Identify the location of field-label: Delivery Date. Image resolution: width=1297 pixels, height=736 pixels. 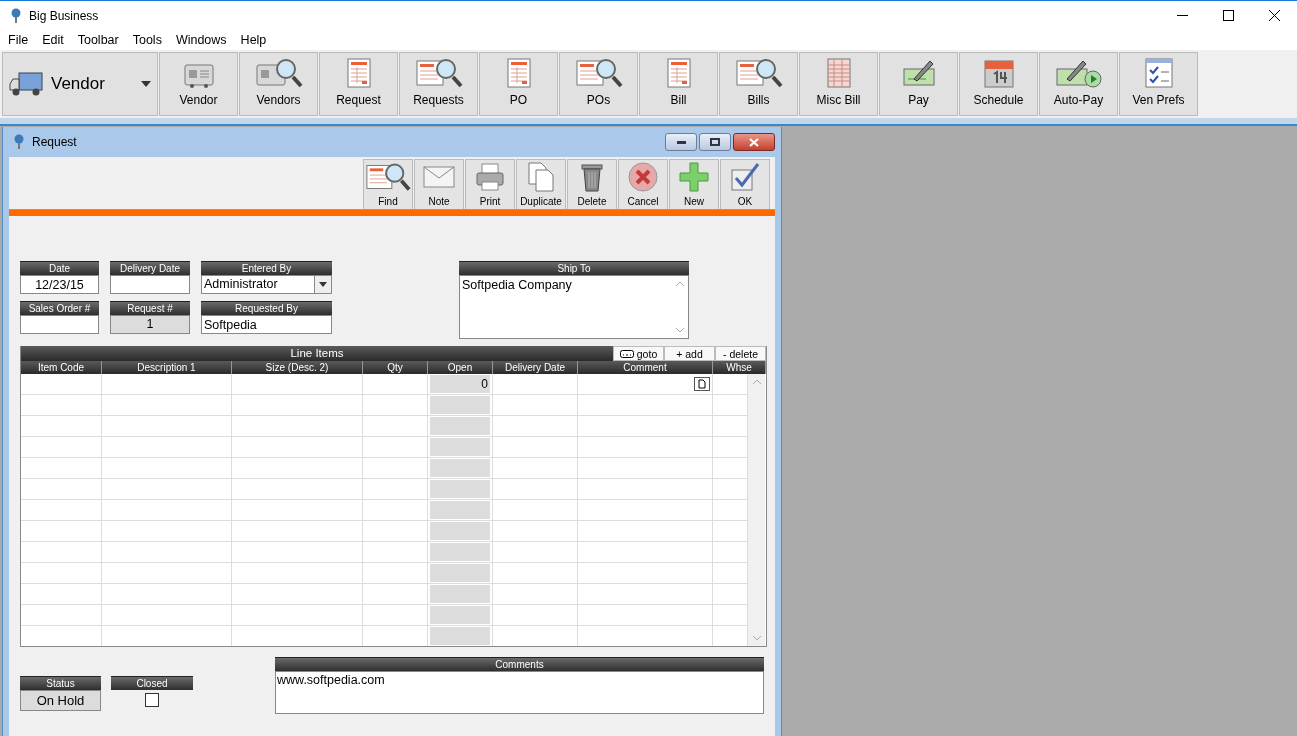
(150, 268).